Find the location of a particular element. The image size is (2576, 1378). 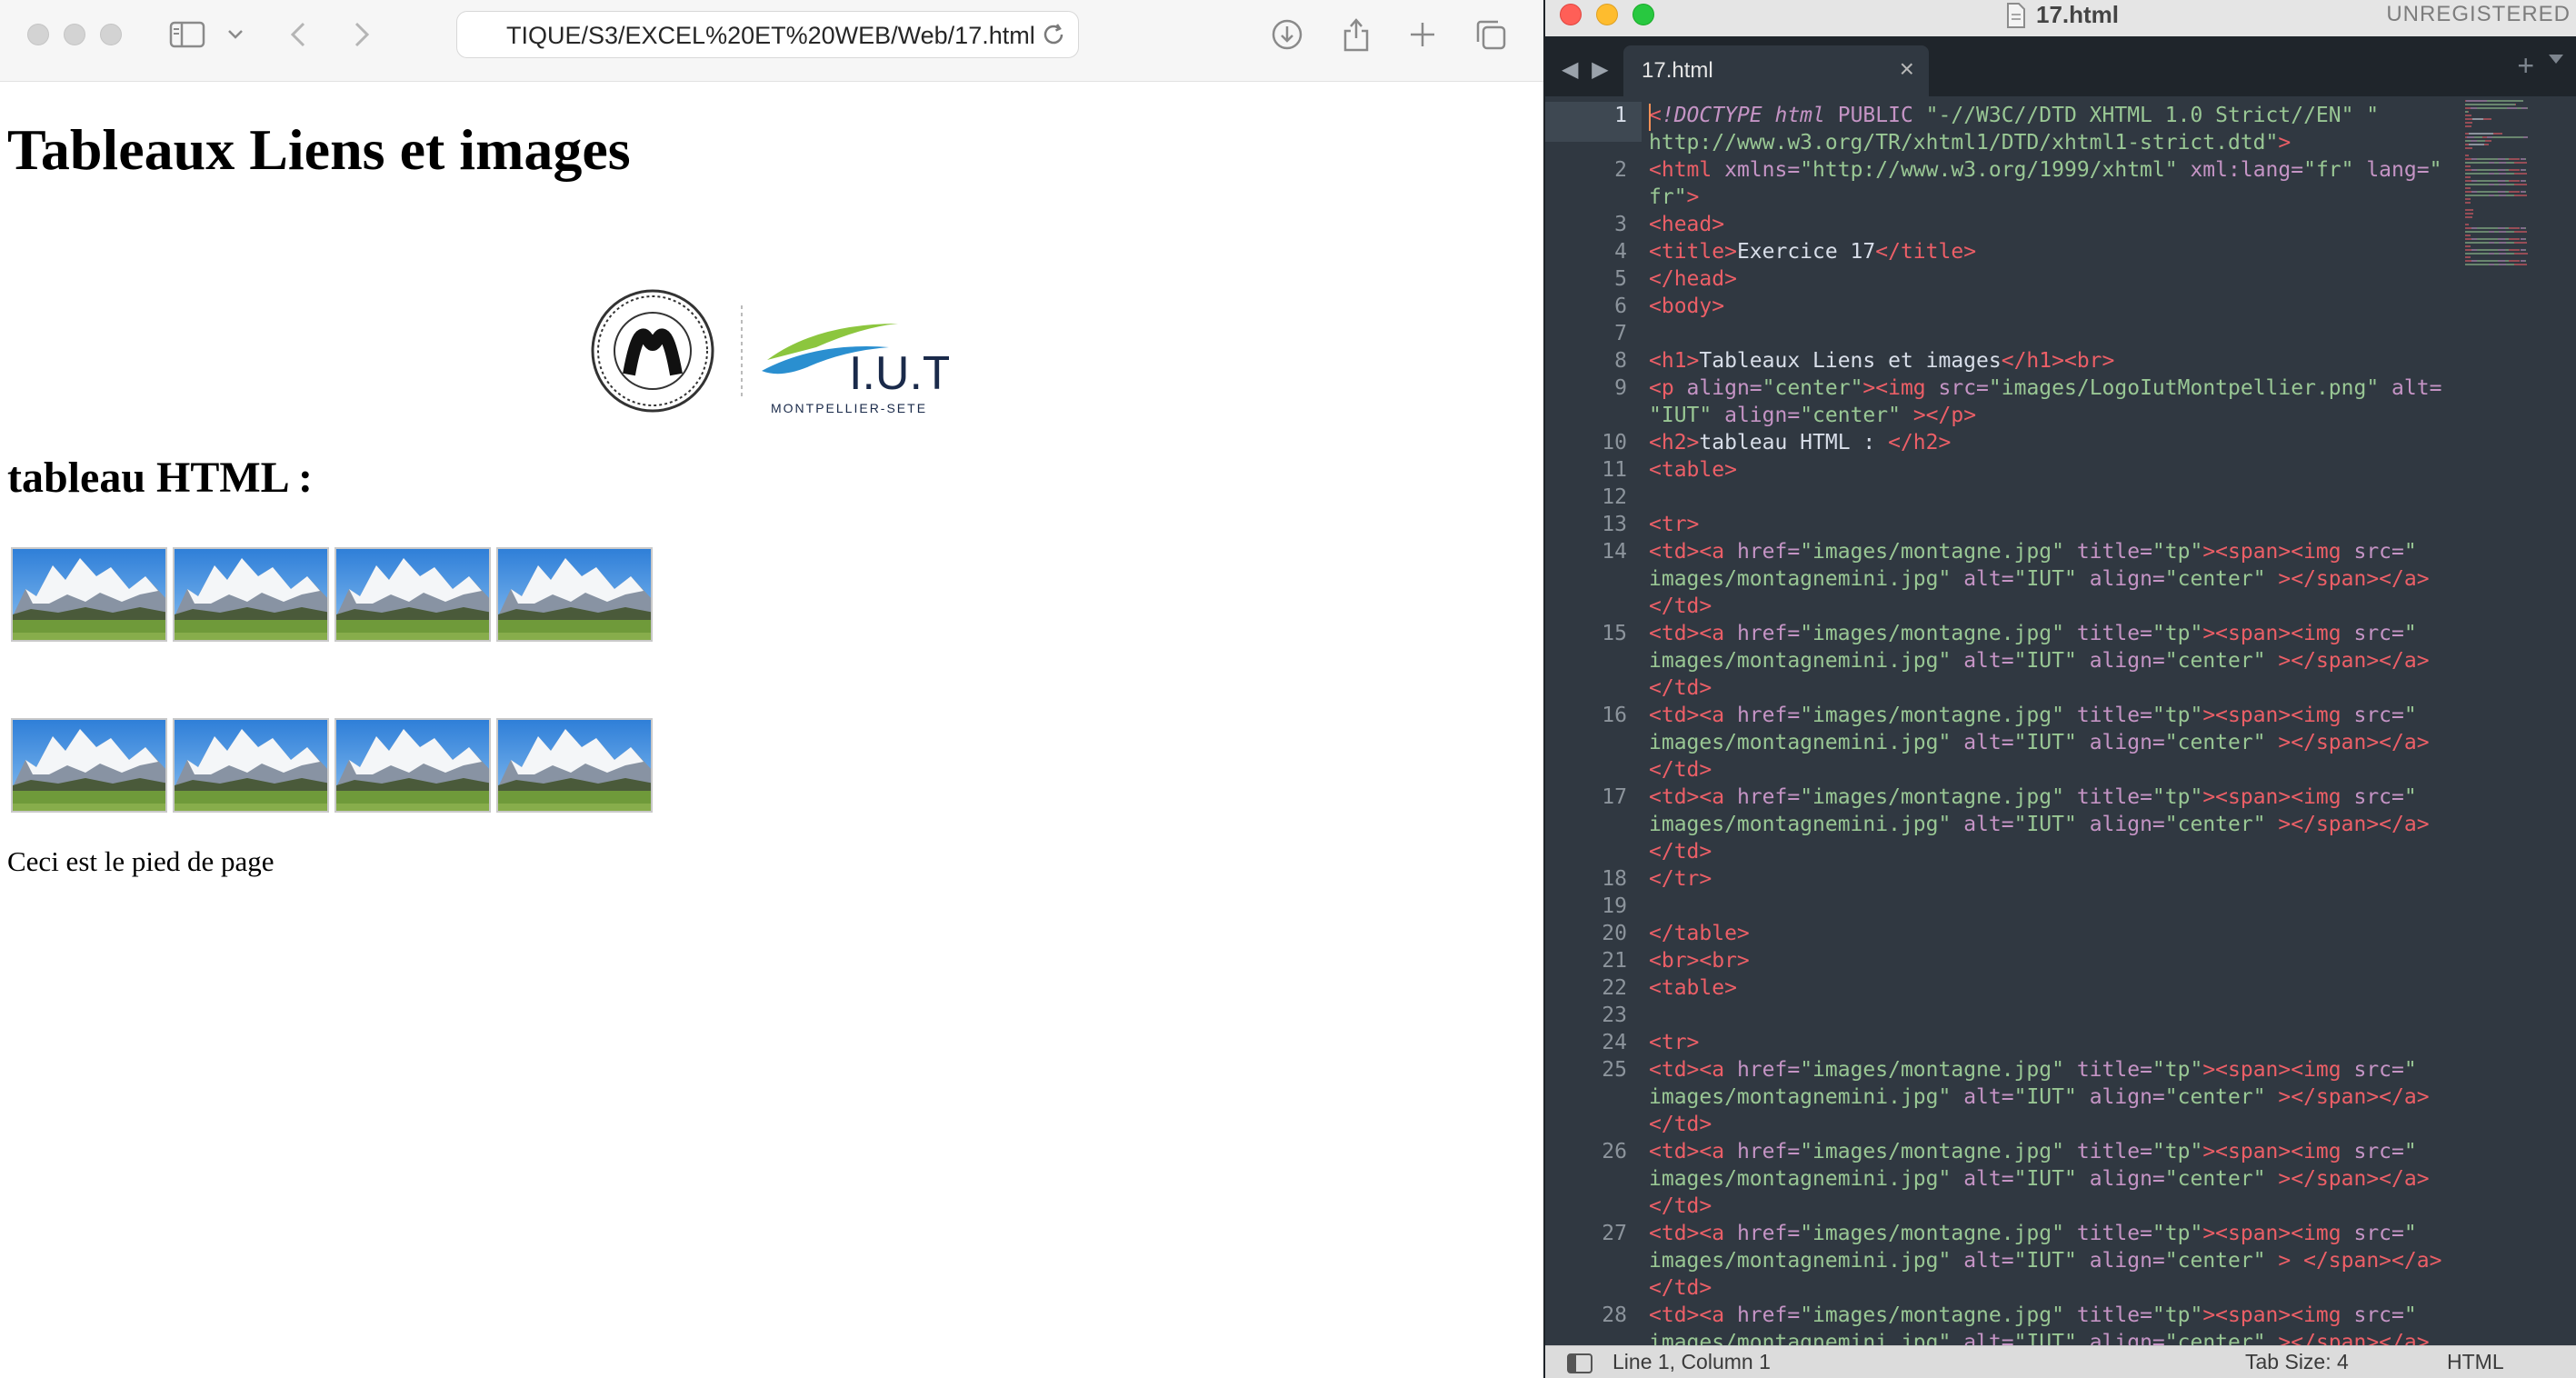

code-token: </td> is located at coordinates (1680, 606).